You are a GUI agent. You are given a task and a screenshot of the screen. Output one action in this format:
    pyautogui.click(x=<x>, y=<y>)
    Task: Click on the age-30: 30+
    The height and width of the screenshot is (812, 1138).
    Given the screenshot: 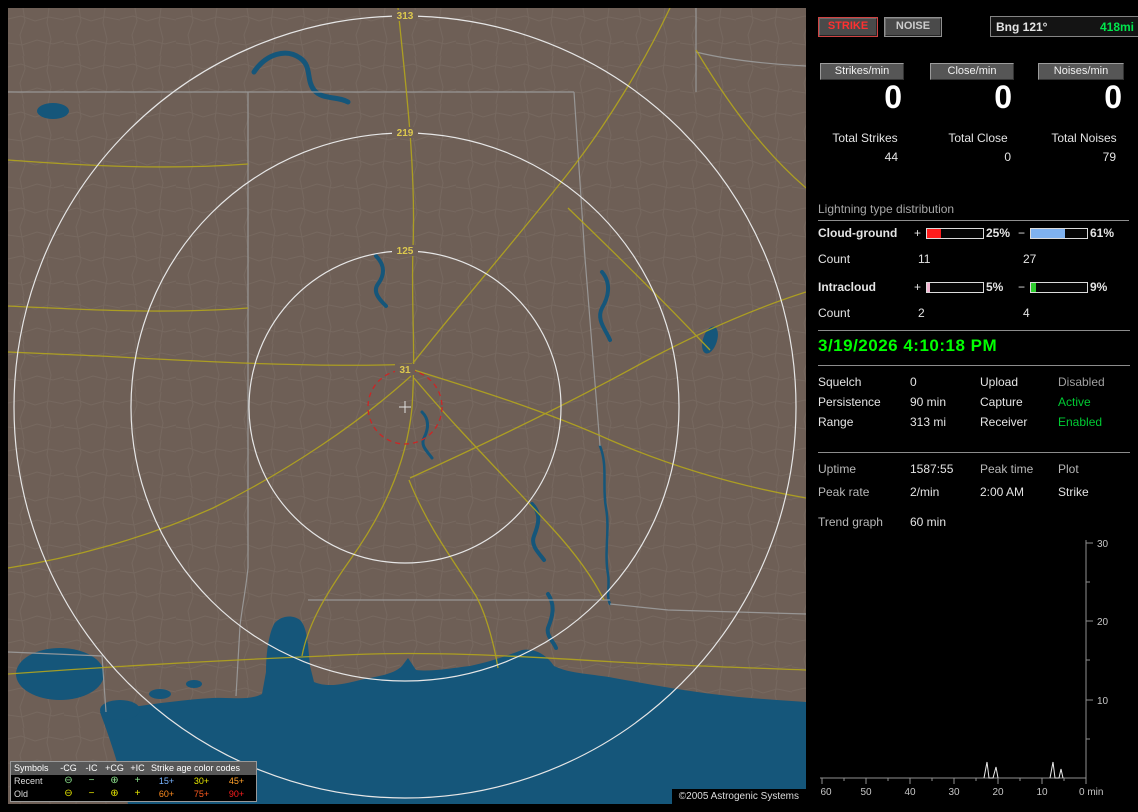 What is the action you would take?
    pyautogui.click(x=201, y=781)
    